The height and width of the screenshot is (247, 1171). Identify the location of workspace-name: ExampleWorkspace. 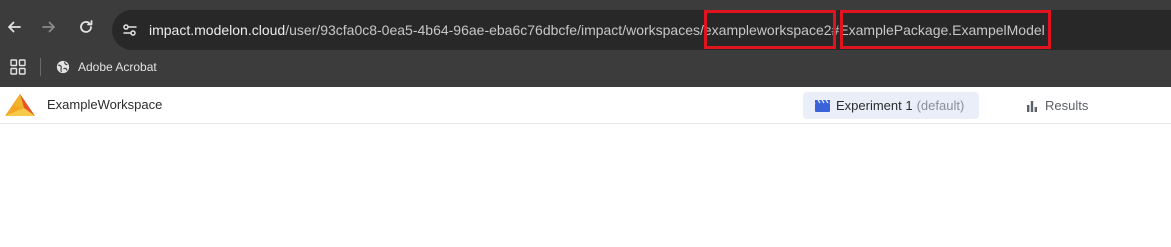
(104, 104).